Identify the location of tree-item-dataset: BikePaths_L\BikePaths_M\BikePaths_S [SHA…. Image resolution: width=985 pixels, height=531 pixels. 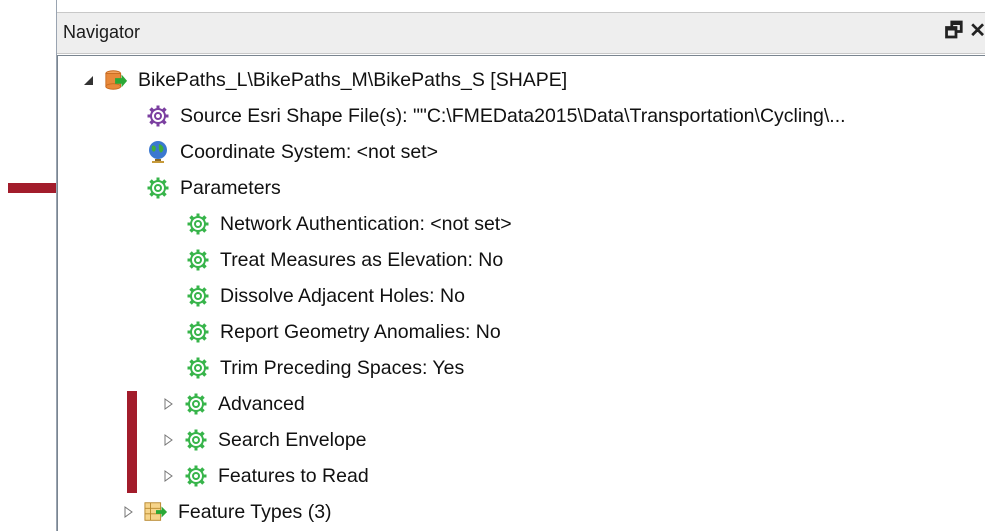
(323, 80).